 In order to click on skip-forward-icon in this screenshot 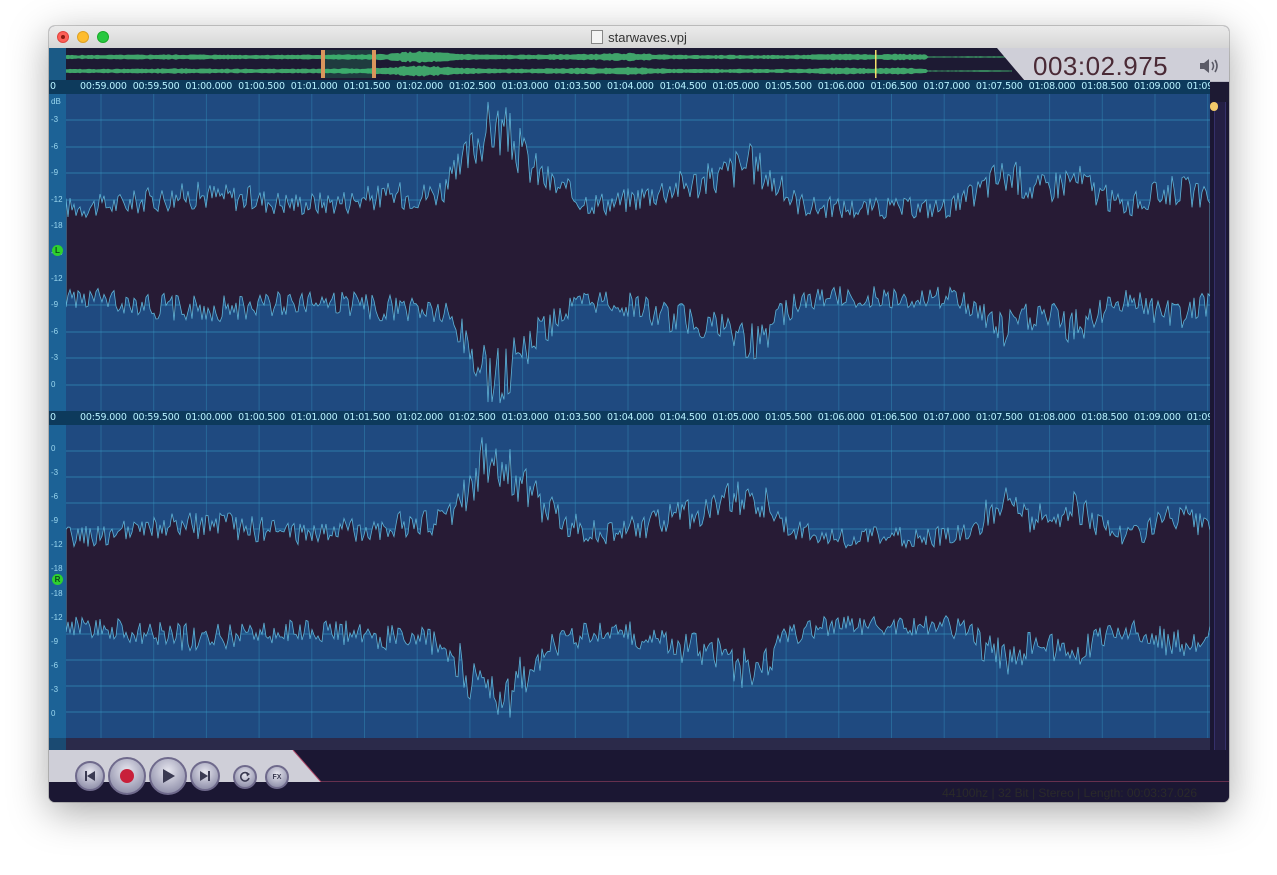, I will do `click(205, 776)`.